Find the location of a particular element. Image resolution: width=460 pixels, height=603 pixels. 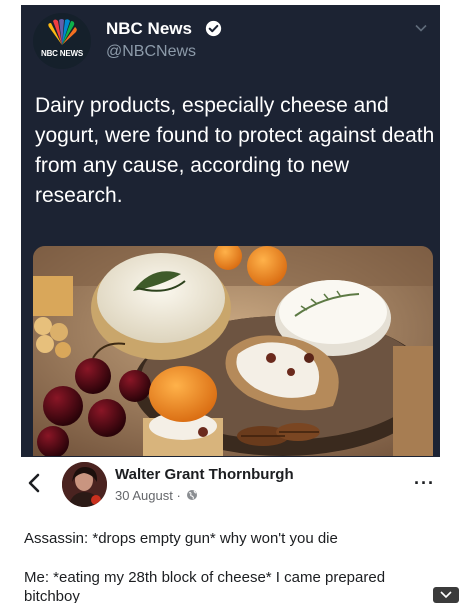

verified-badge-icon is located at coordinates (213, 28).